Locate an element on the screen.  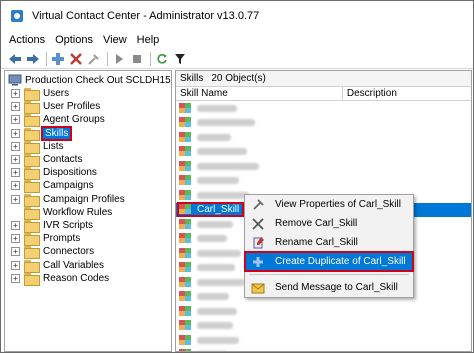
tree-item-agent-groups: + Agent Groups is located at coordinates (88, 120).